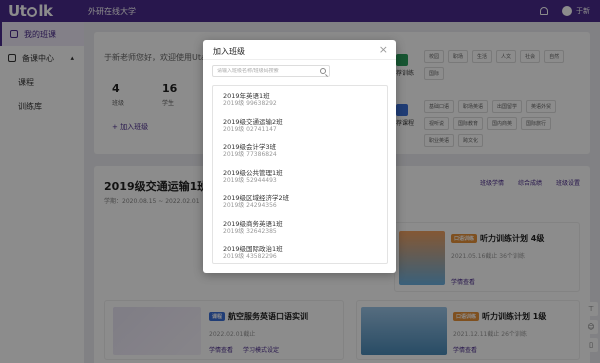 This screenshot has height=363, width=600. Describe the element at coordinates (253, 223) in the screenshot. I see `class-name: 2019级商务英语1班` at that location.